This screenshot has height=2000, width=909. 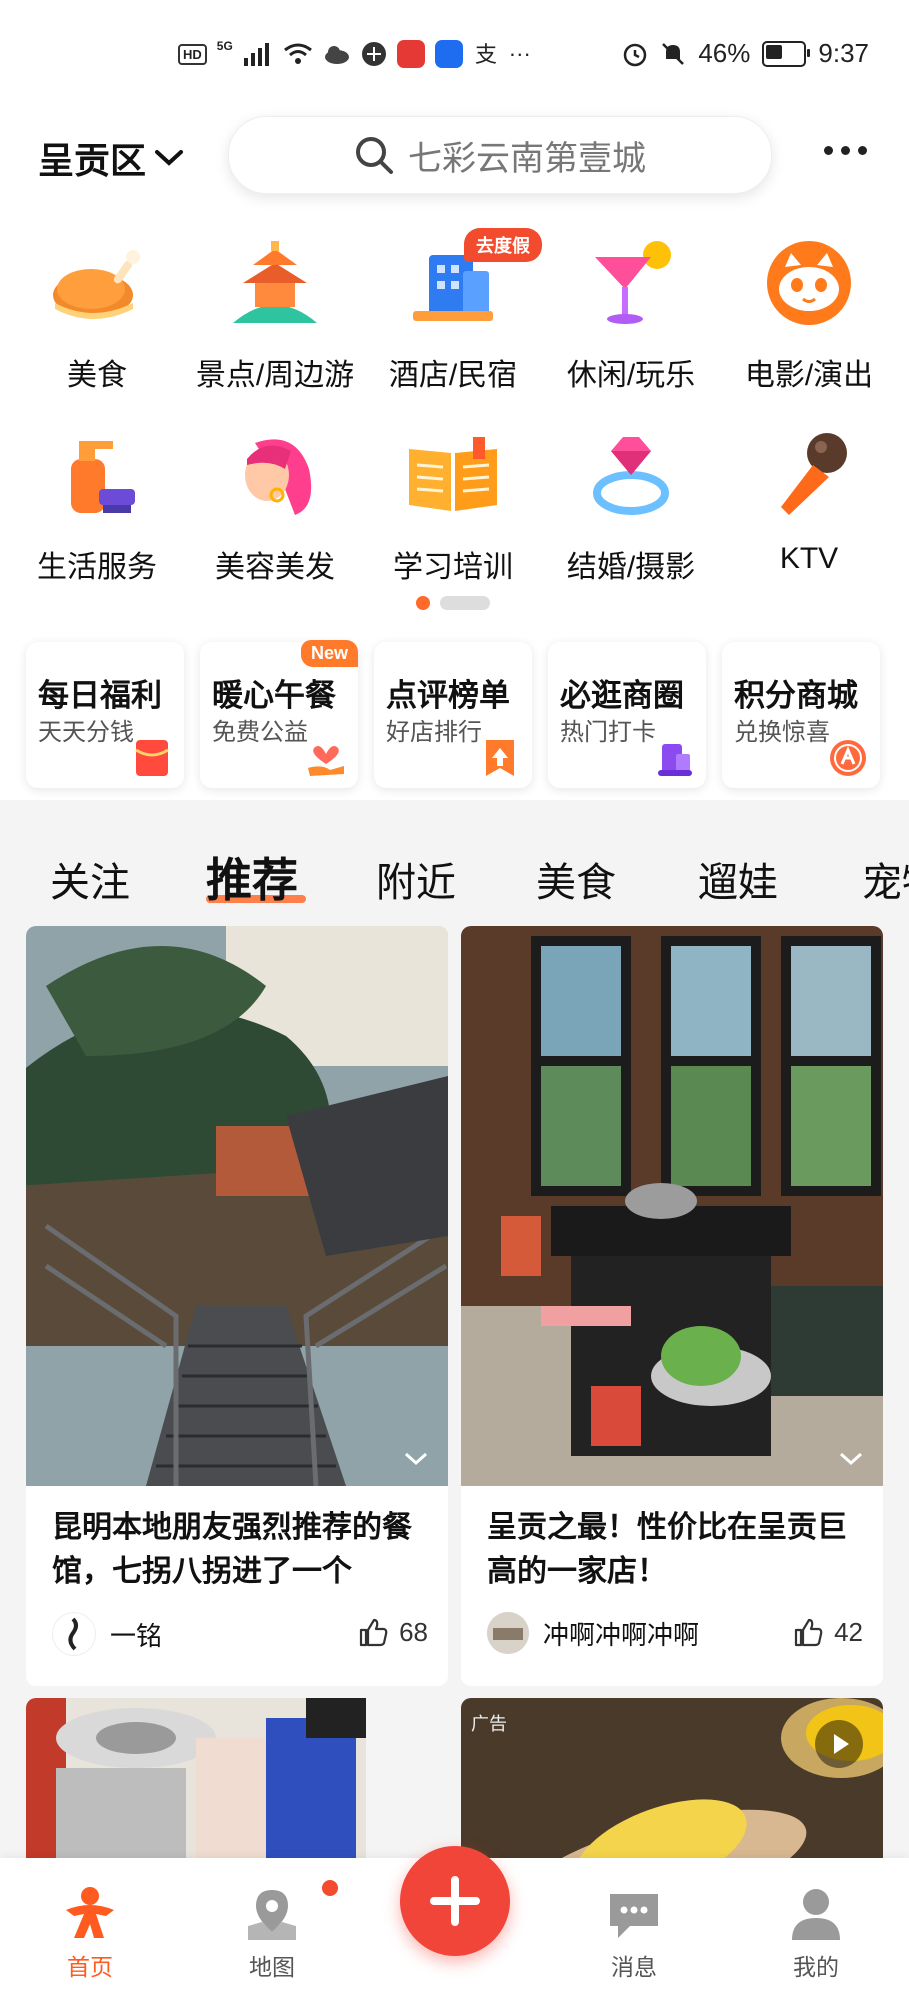 What do you see at coordinates (809, 474) in the screenshot?
I see `microphone-icon` at bounding box center [809, 474].